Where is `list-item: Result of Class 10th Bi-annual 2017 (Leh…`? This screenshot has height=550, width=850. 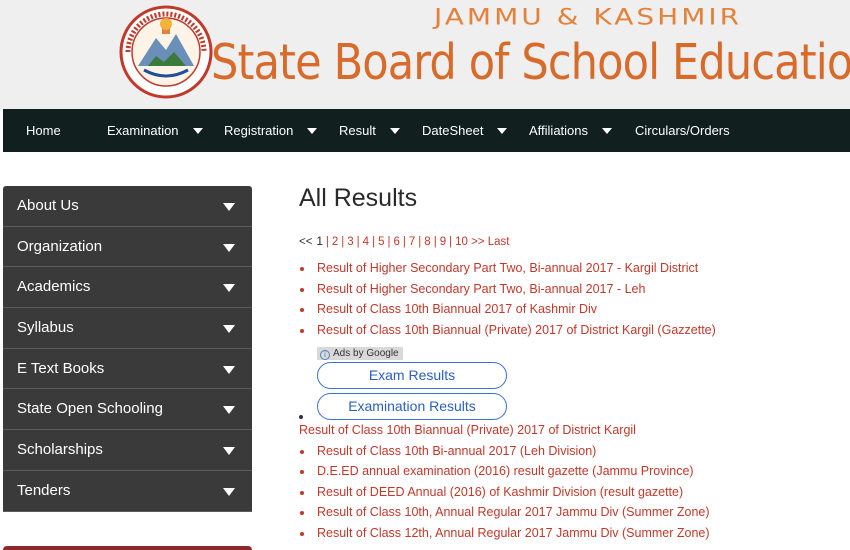 list-item: Result of Class 10th Bi-annual 2017 (Leh… is located at coordinates (574, 451).